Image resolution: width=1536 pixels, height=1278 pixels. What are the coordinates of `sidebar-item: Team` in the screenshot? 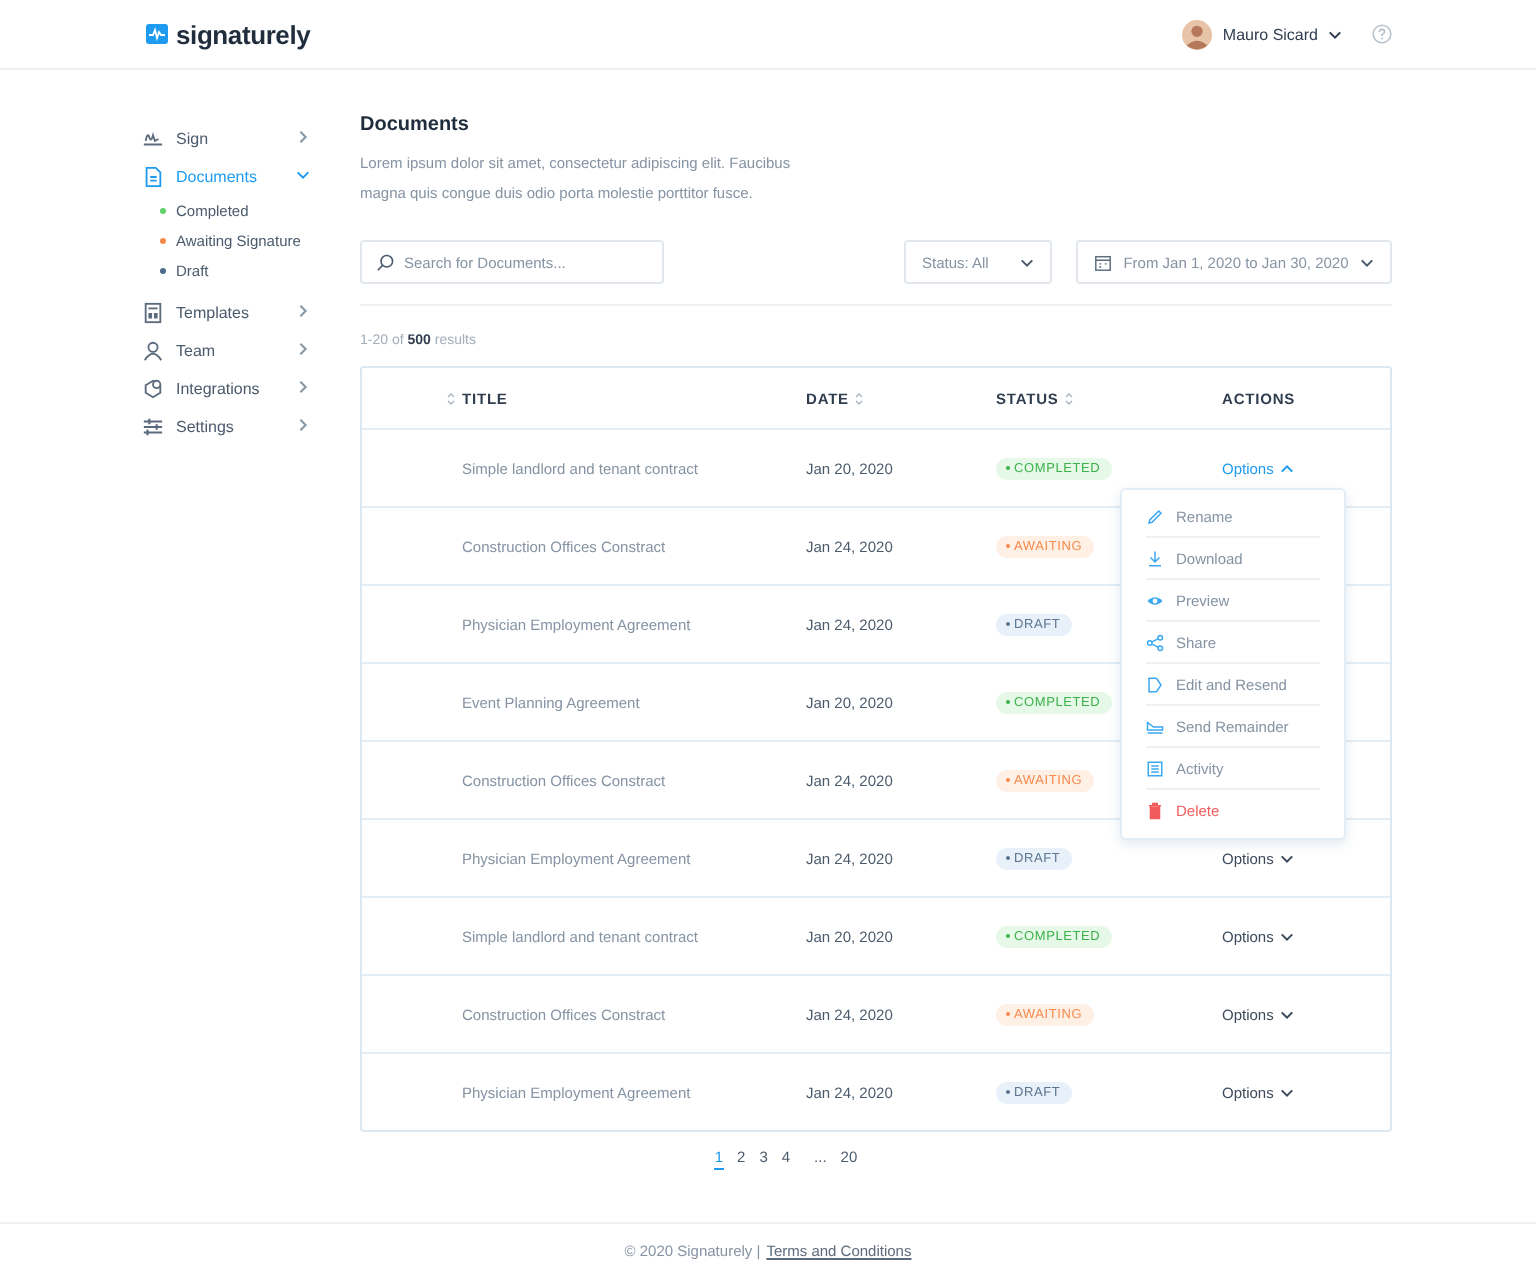 It's located at (251, 351).